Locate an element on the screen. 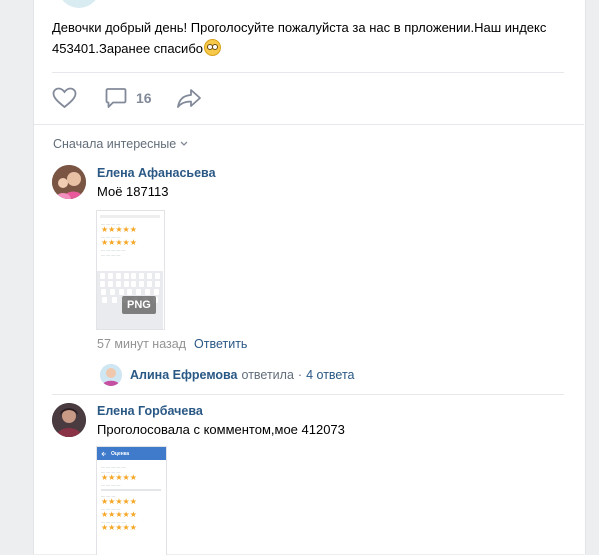 Image resolution: width=599 pixels, height=555 pixels. reply-link: Ответить is located at coordinates (220, 344).